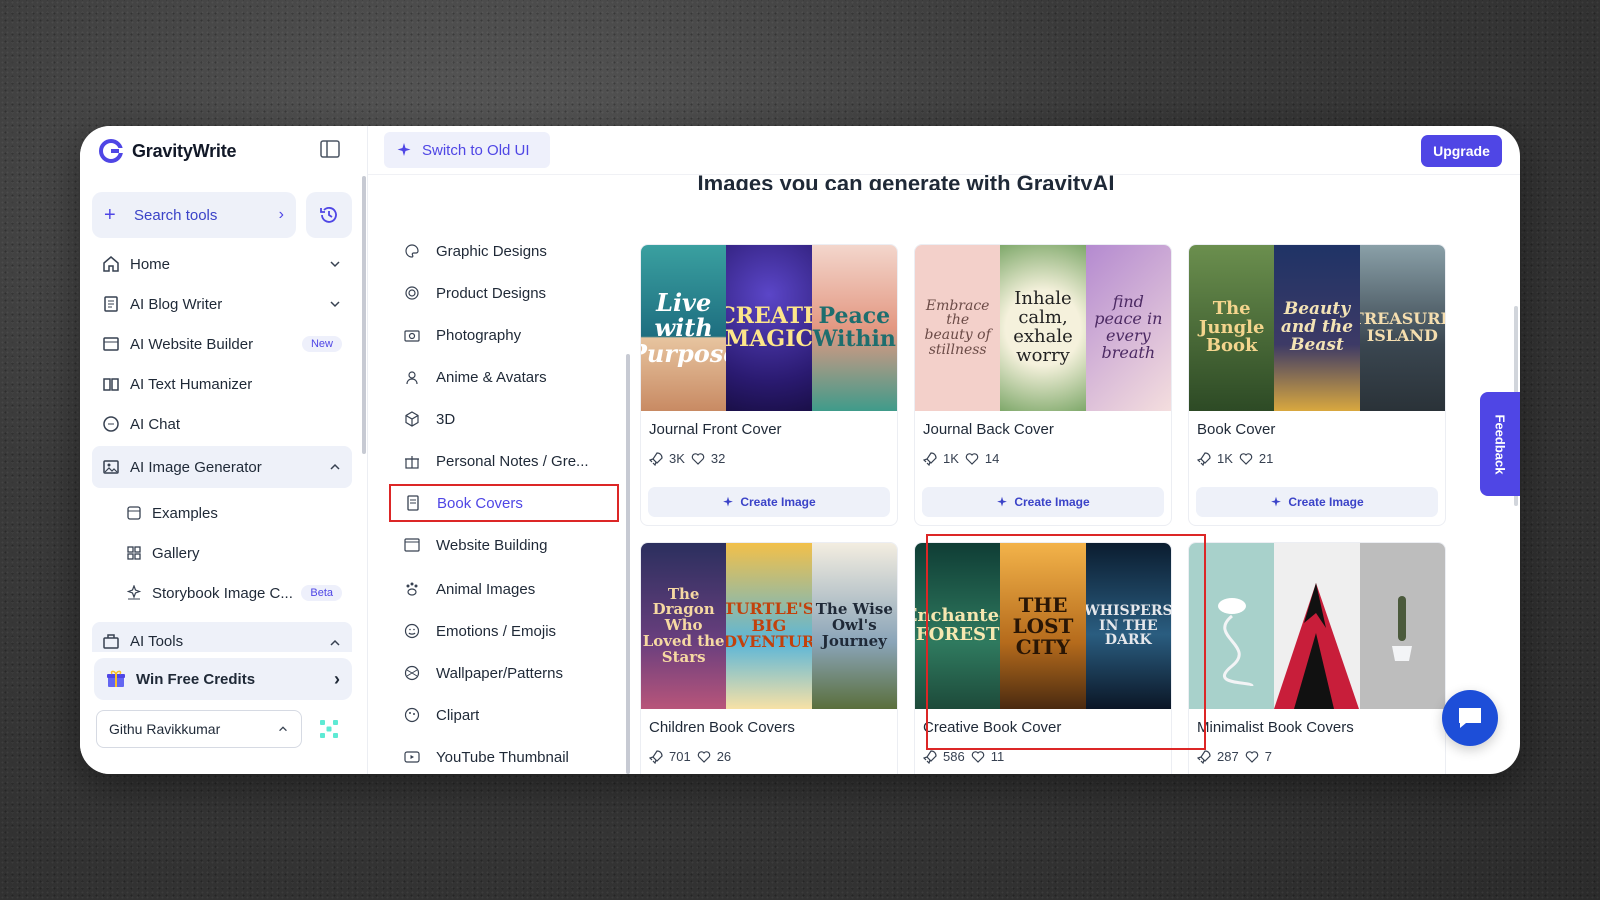  I want to click on sidebar-item-ai-tools: AI Tools, so click(222, 637).